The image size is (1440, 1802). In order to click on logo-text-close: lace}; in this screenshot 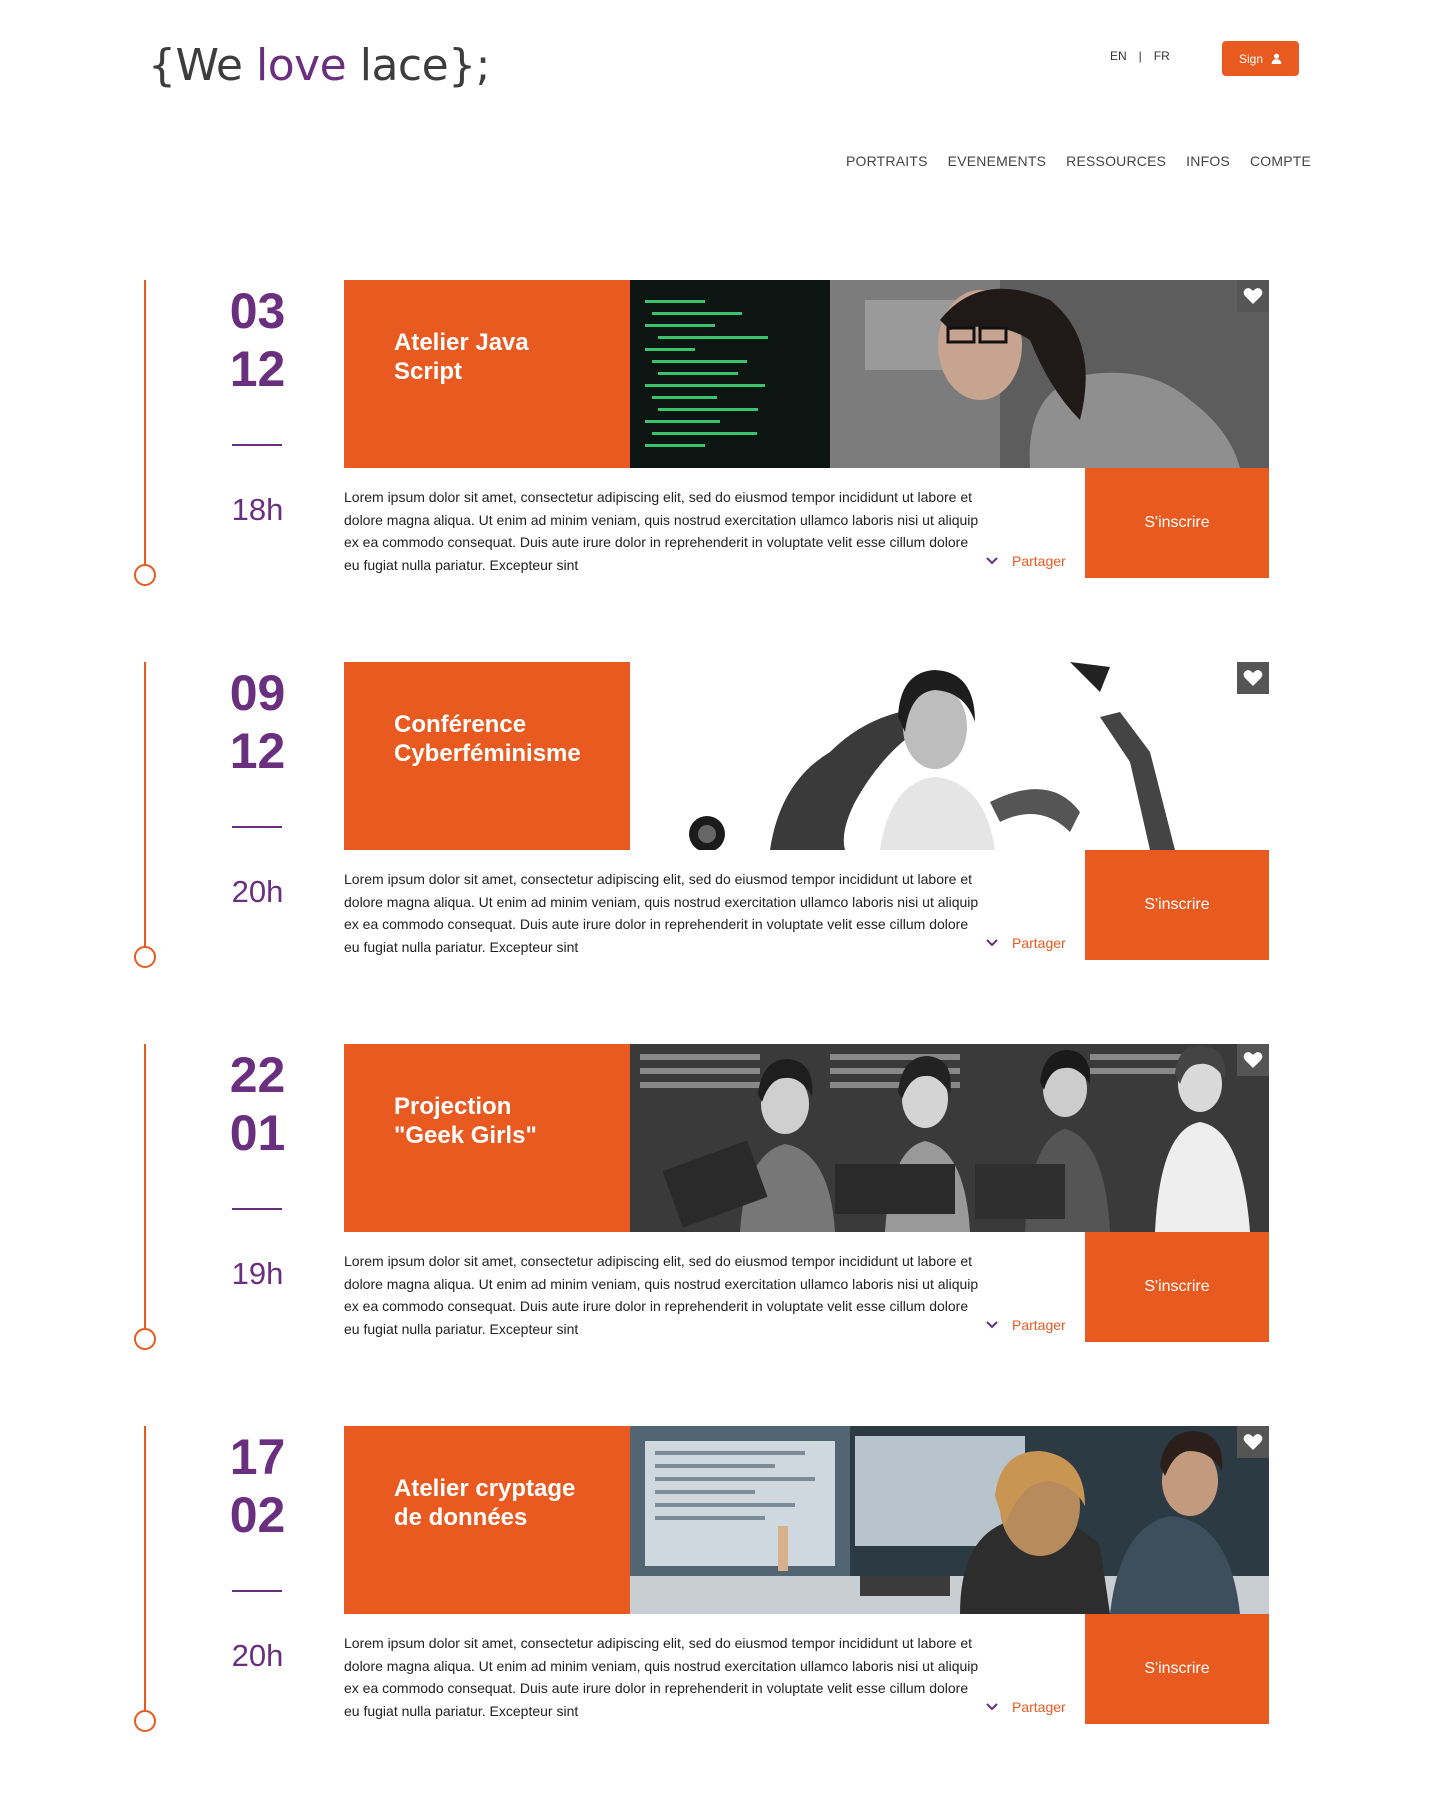, I will do `click(418, 65)`.